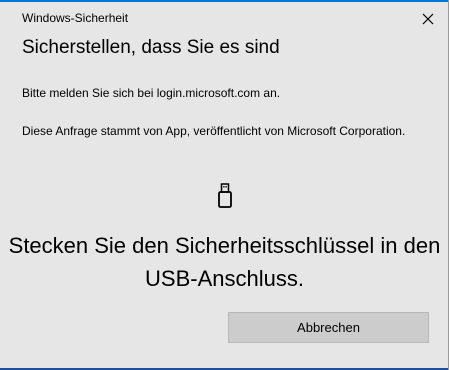 The image size is (449, 370). Describe the element at coordinates (151, 47) in the screenshot. I see `dialog-heading: Sicherstellen, dass Sie es sind` at that location.